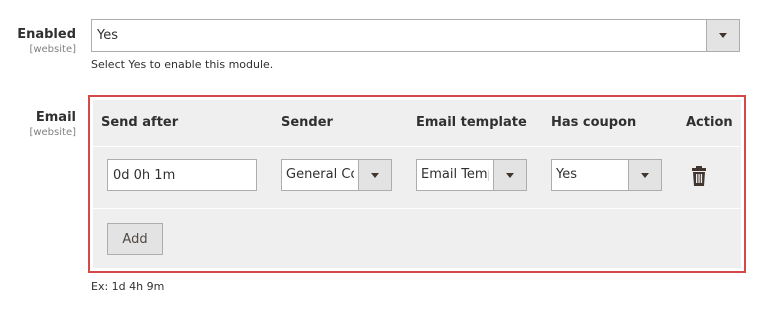  I want to click on enabled-label-group: Enabled [website], so click(46, 41).